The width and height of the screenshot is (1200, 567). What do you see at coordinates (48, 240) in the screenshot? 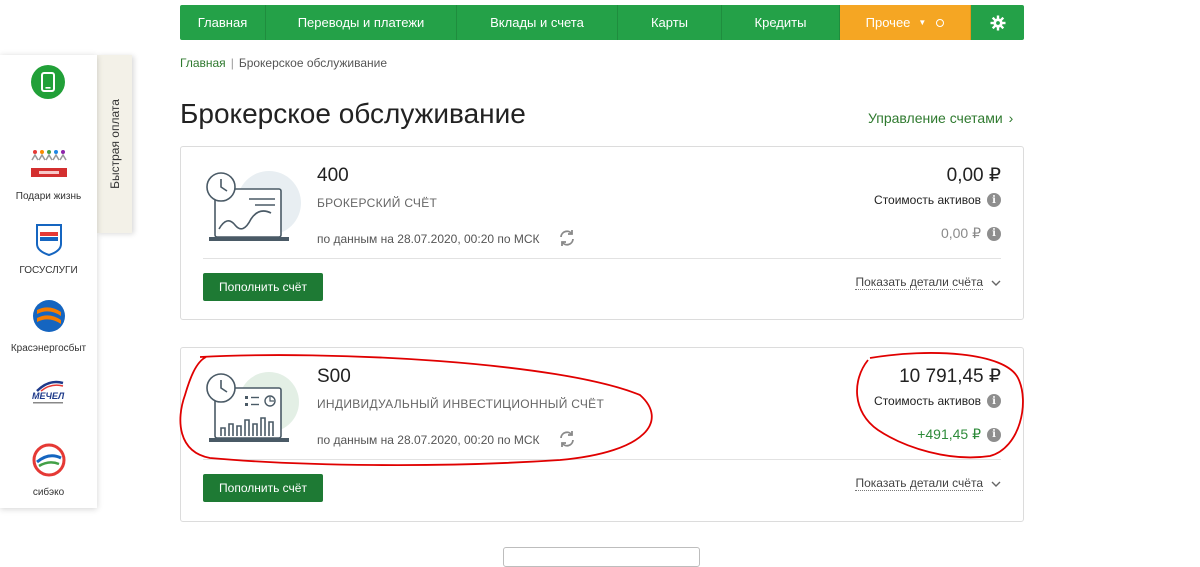
I see `gosuslugi-logo` at bounding box center [48, 240].